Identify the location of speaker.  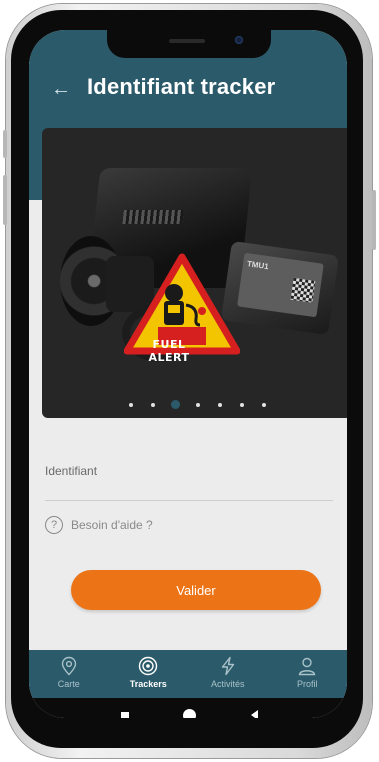
(187, 41).